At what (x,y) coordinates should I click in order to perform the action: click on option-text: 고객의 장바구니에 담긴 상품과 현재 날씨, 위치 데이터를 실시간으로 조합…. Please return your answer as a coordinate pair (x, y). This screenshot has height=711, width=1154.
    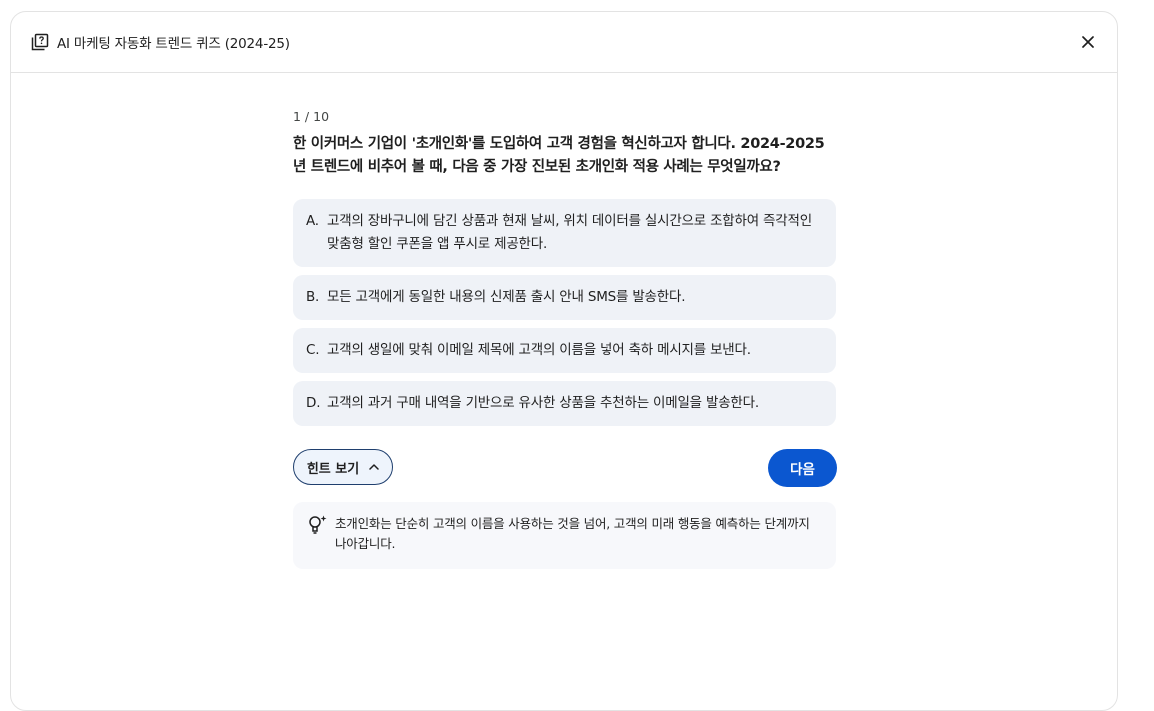
    Looking at the image, I should click on (569, 232).